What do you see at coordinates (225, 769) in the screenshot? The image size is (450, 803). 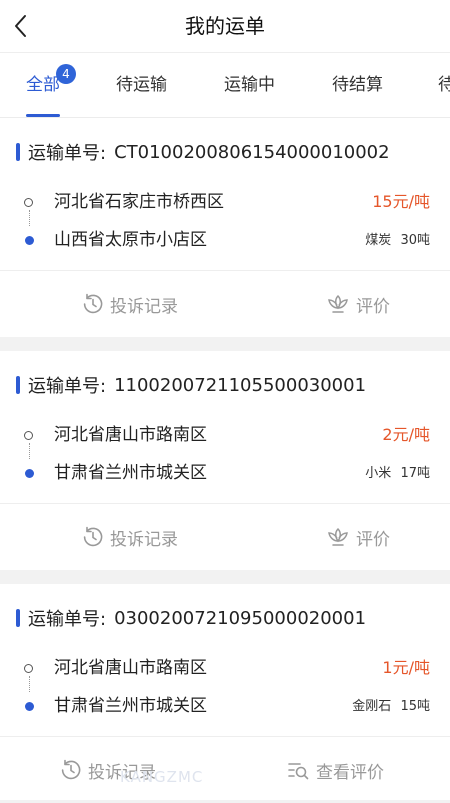 I see `card-actions: 投诉记录 查看评价` at bounding box center [225, 769].